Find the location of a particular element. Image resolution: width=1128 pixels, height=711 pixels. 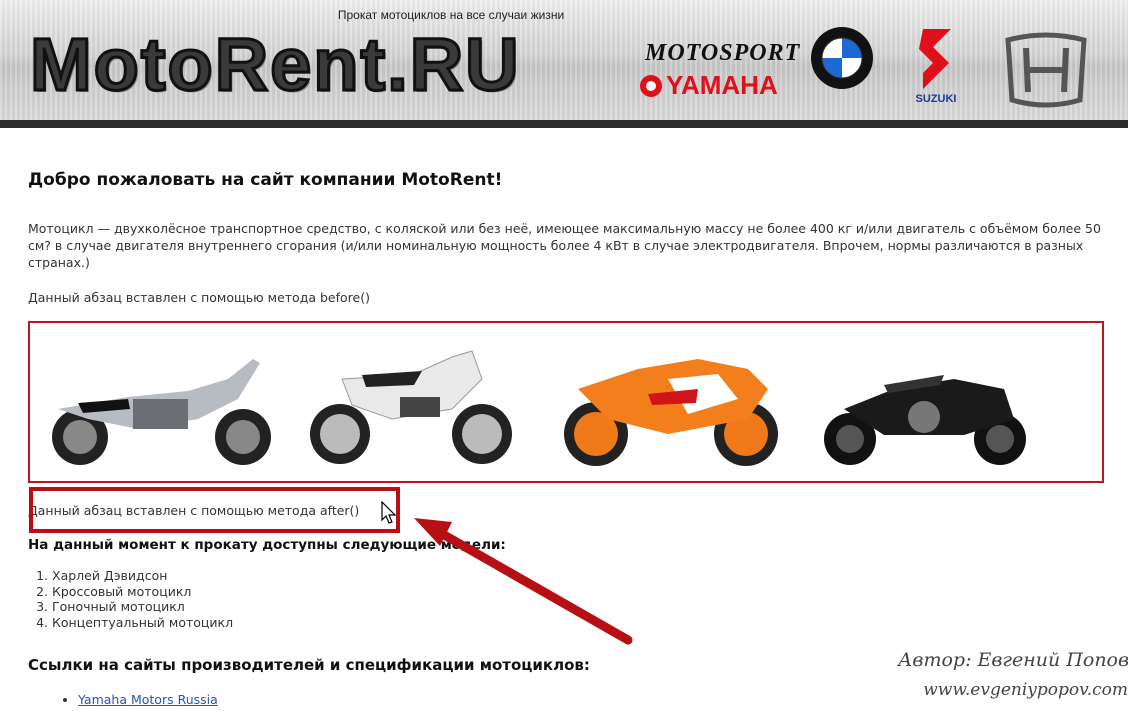

bmw-logo-icon is located at coordinates (842, 58).